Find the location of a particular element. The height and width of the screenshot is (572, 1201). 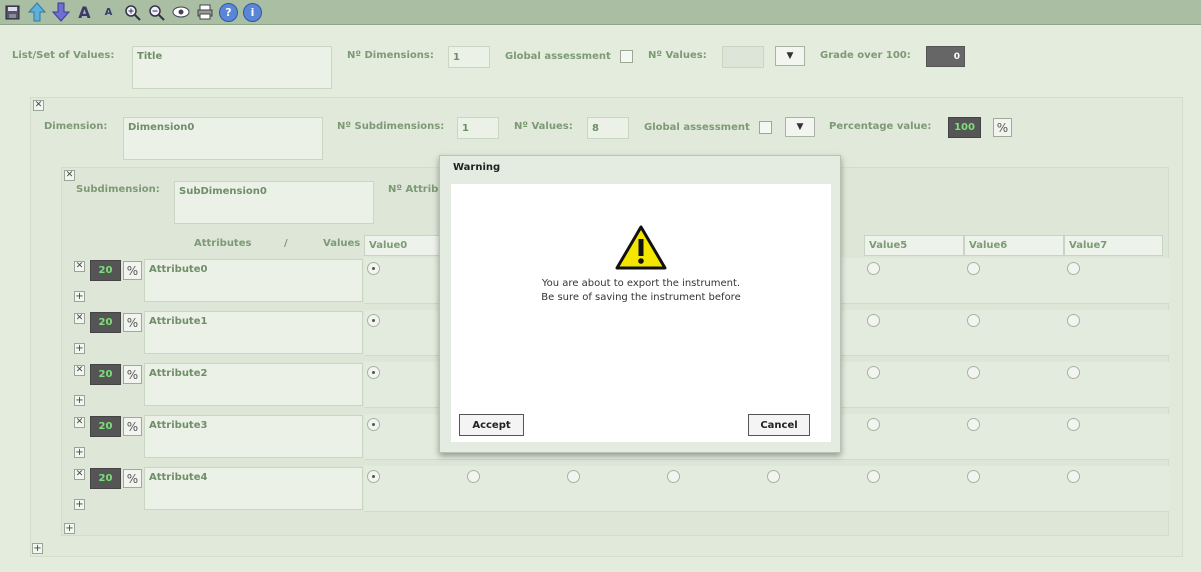

cancel-button: Cancel is located at coordinates (779, 425).